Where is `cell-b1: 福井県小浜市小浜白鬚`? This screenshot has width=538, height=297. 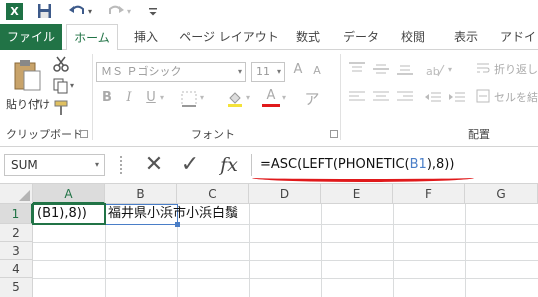
cell-b1: 福井県小浜市小浜白鬚 is located at coordinates (173, 214).